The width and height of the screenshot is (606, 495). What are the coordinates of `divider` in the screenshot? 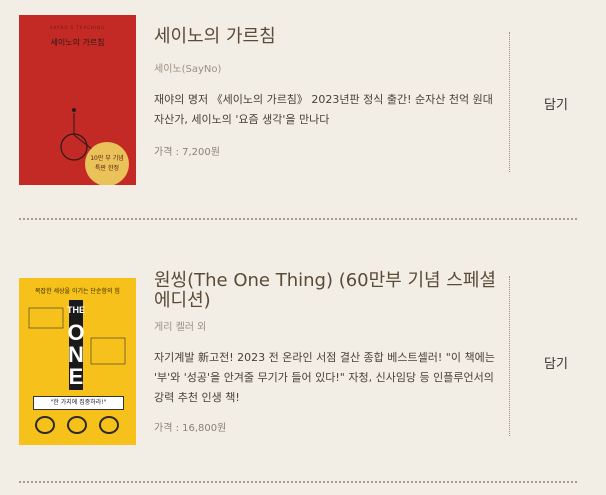 It's located at (509, 356).